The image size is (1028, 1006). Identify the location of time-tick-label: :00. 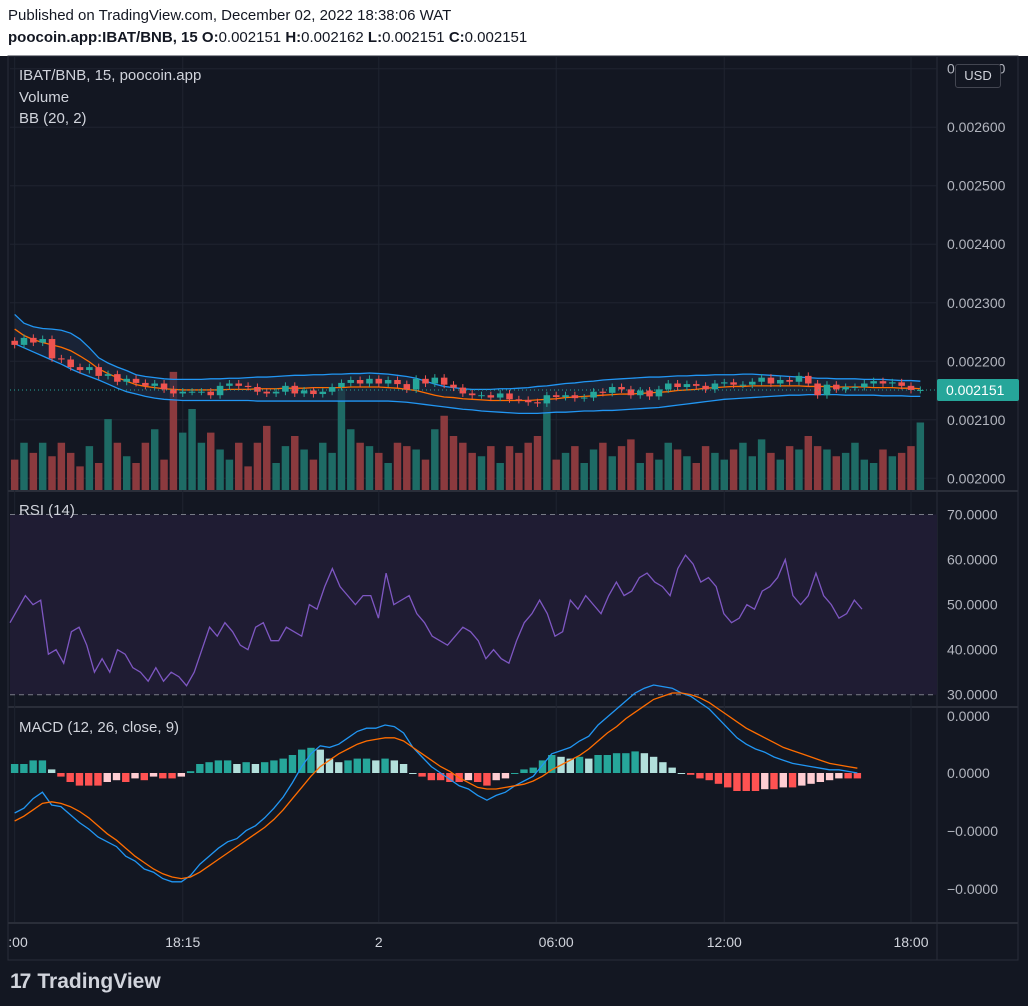
(18, 942).